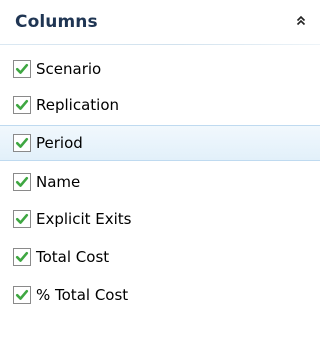  I want to click on column-item-replication: Replication, so click(160, 105).